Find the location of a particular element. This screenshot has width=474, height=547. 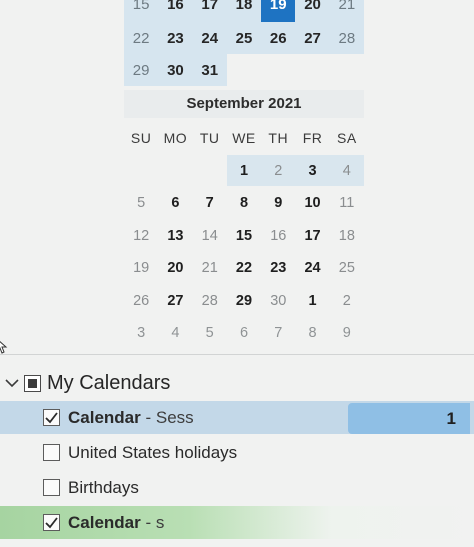

week-row: 29 30 31 is located at coordinates (244, 70).